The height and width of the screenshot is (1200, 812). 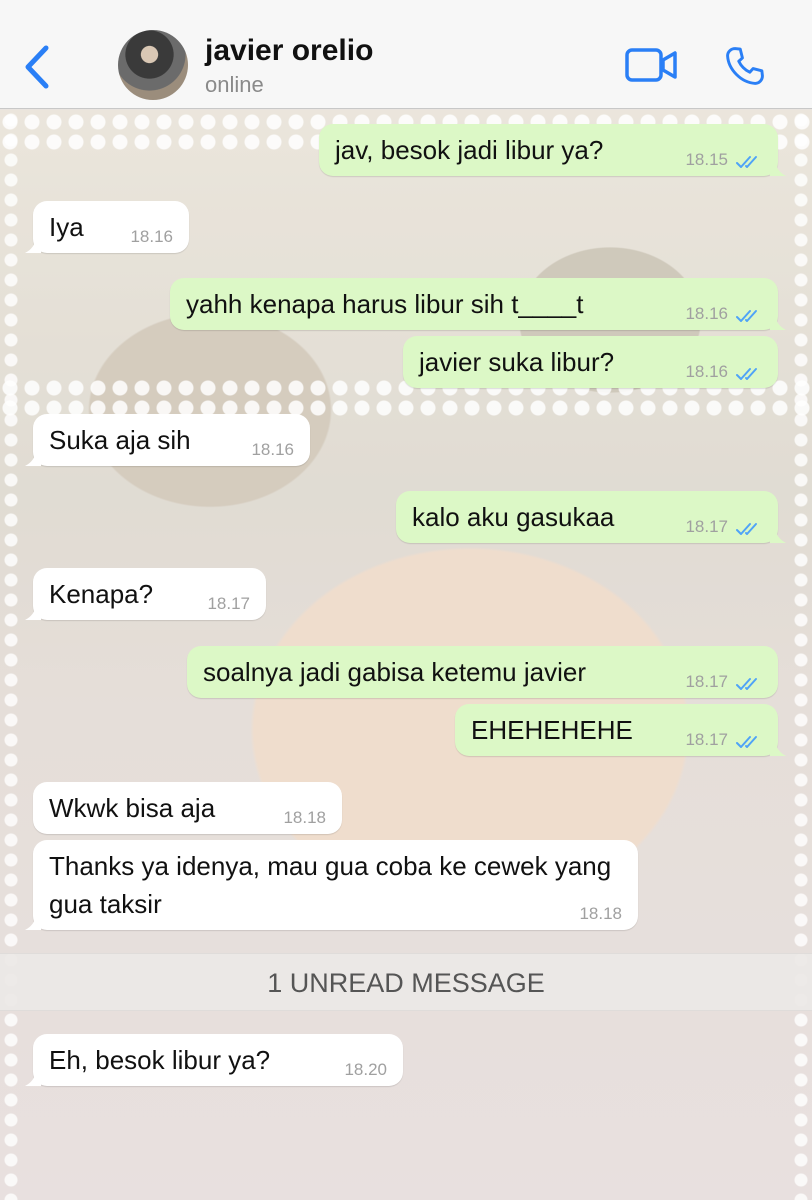 What do you see at coordinates (406, 982) in the screenshot?
I see `unread-divider: 1 UNREAD MESSAGE` at bounding box center [406, 982].